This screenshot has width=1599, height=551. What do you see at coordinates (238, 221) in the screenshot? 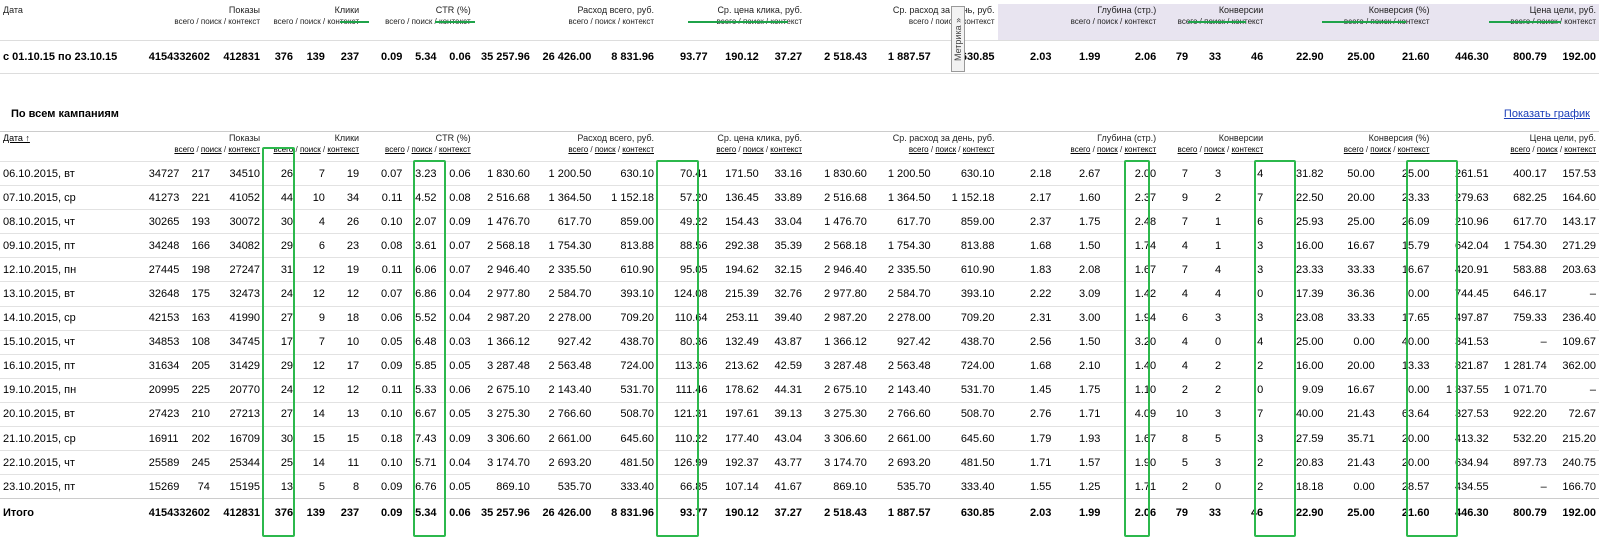
I see `cell-value: 30072` at bounding box center [238, 221].